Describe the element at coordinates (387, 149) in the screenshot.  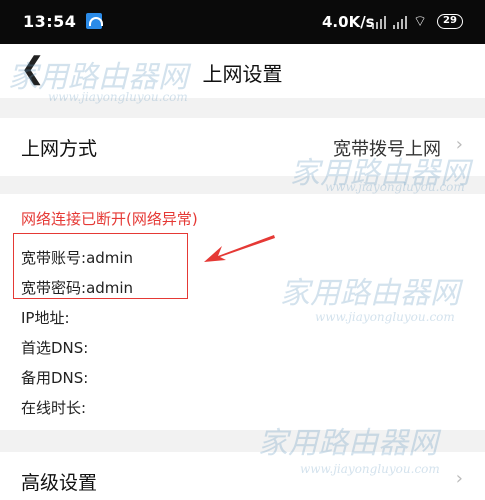
I see `connection-type-value: 宽带拨号上网` at that location.